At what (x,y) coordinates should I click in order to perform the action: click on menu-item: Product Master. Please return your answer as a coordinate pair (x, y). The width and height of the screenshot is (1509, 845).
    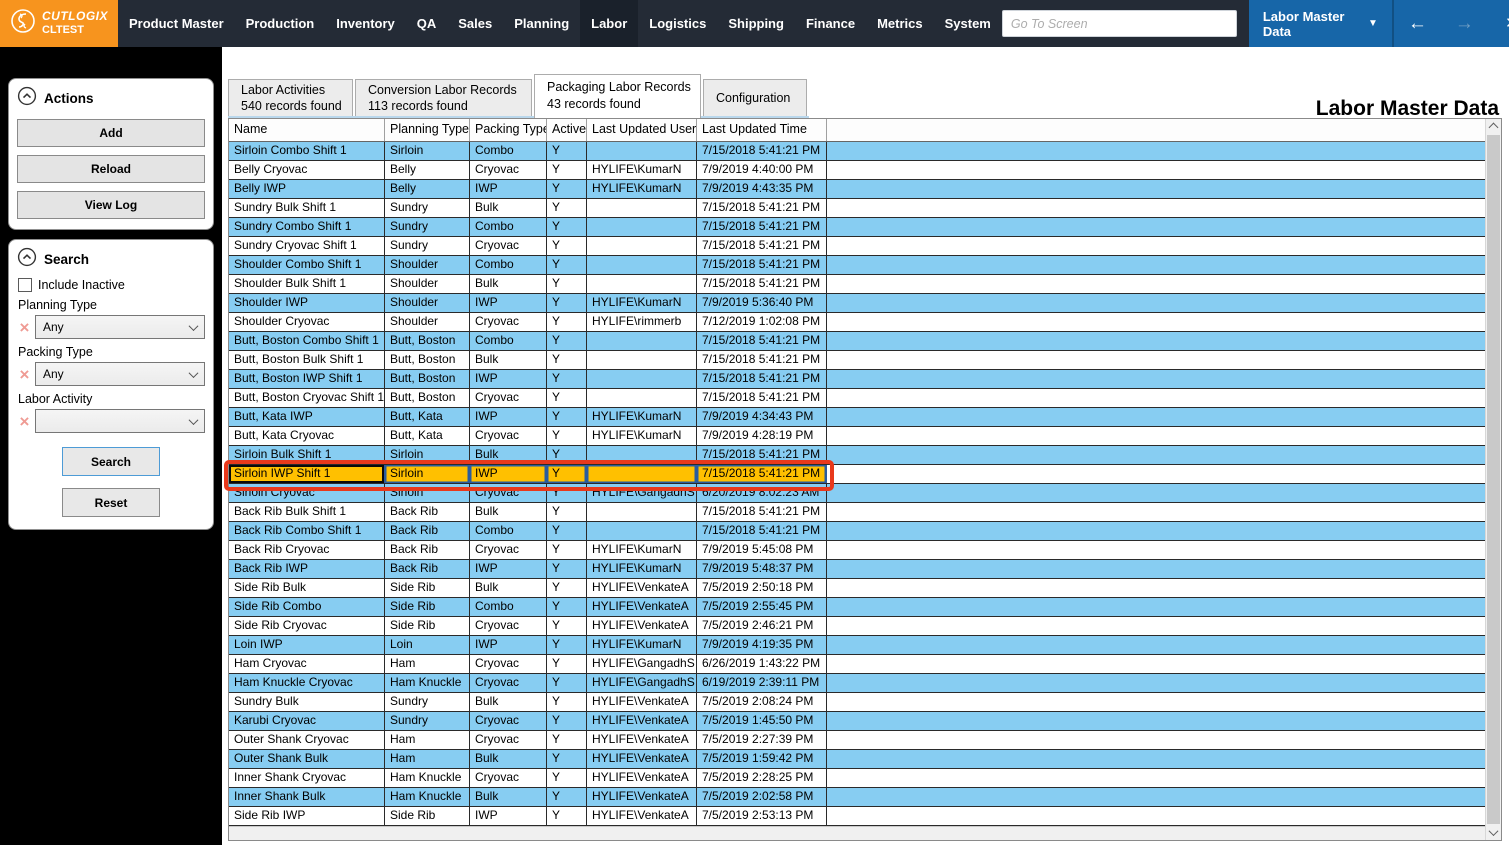
    Looking at the image, I should click on (176, 23).